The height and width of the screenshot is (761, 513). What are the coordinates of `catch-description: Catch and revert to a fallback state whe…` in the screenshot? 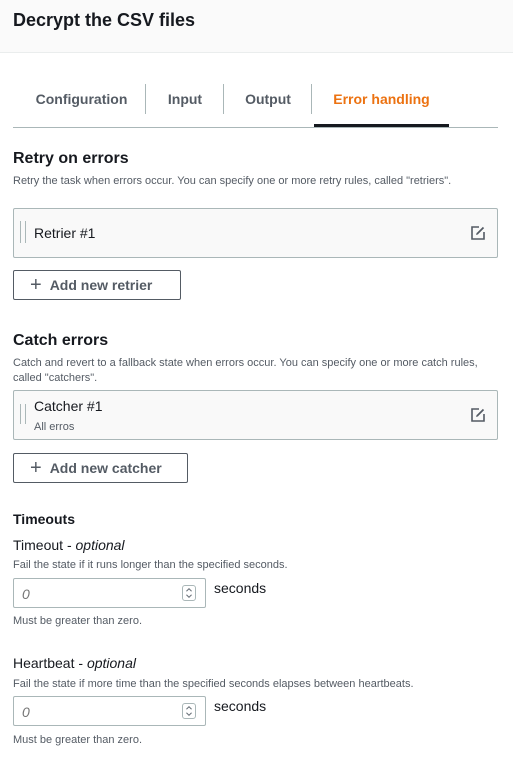 It's located at (245, 370).